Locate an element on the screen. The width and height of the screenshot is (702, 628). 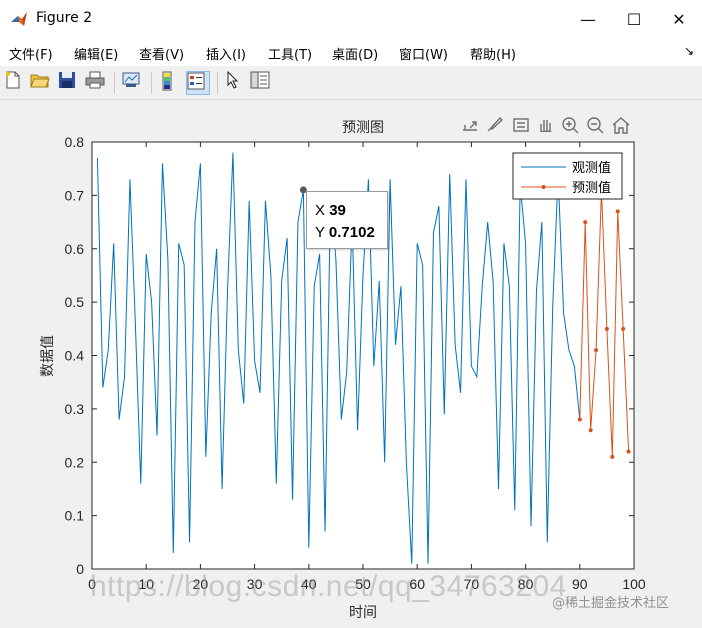
y-tick-label: 0.7 is located at coordinates (75, 195).